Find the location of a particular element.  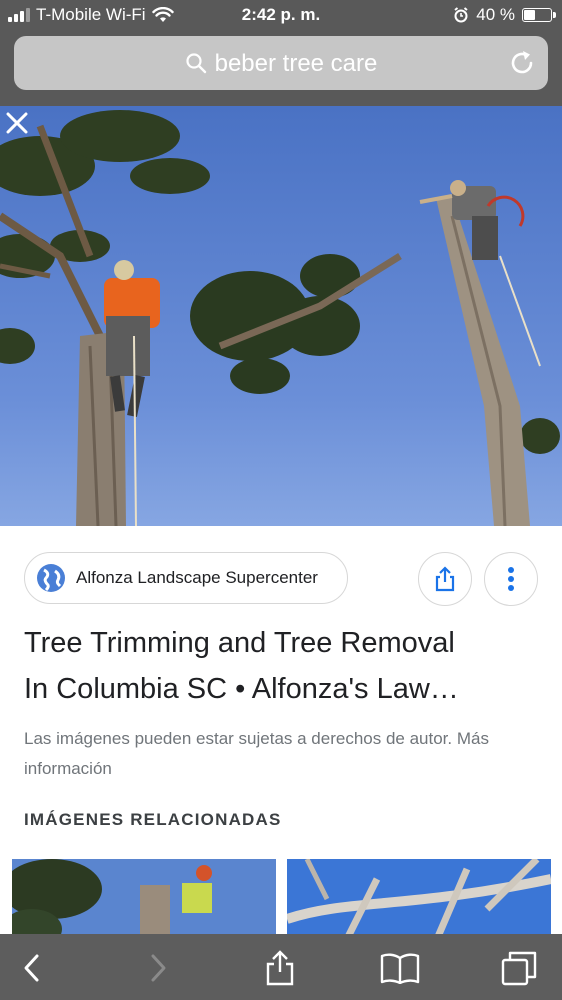

forward-icon is located at coordinates (158, 968).